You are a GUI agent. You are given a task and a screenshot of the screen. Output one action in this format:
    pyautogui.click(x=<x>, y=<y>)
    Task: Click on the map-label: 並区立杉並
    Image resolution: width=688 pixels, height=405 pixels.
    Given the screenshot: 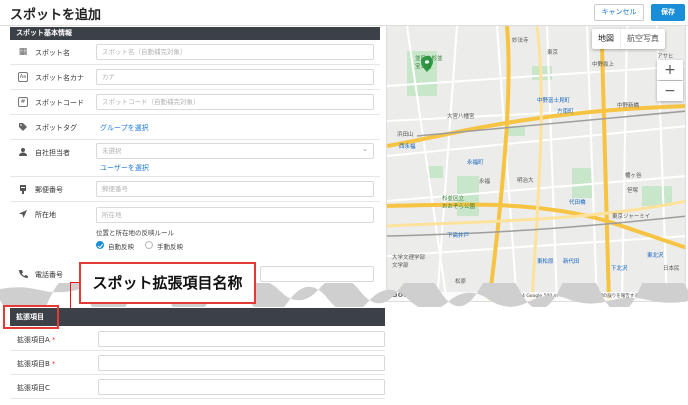 What is the action you would take?
    pyautogui.click(x=429, y=59)
    